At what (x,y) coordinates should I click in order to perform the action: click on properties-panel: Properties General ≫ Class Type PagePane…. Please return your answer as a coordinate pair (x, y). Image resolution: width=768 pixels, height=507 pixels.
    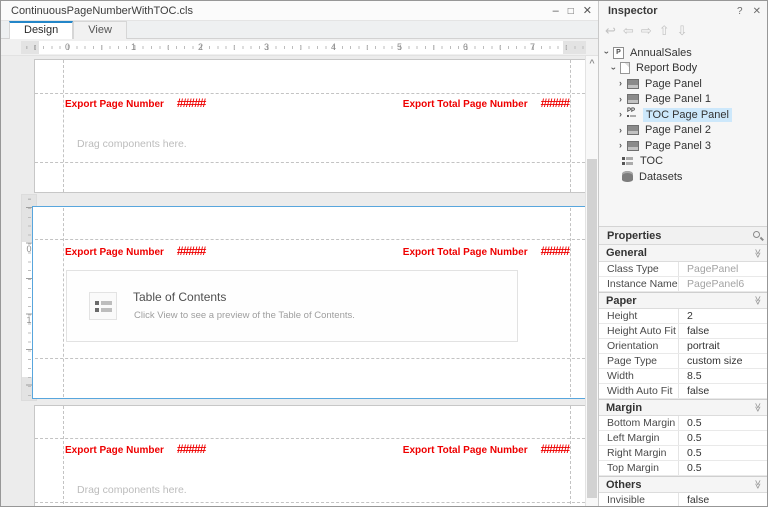
    Looking at the image, I should click on (683, 366).